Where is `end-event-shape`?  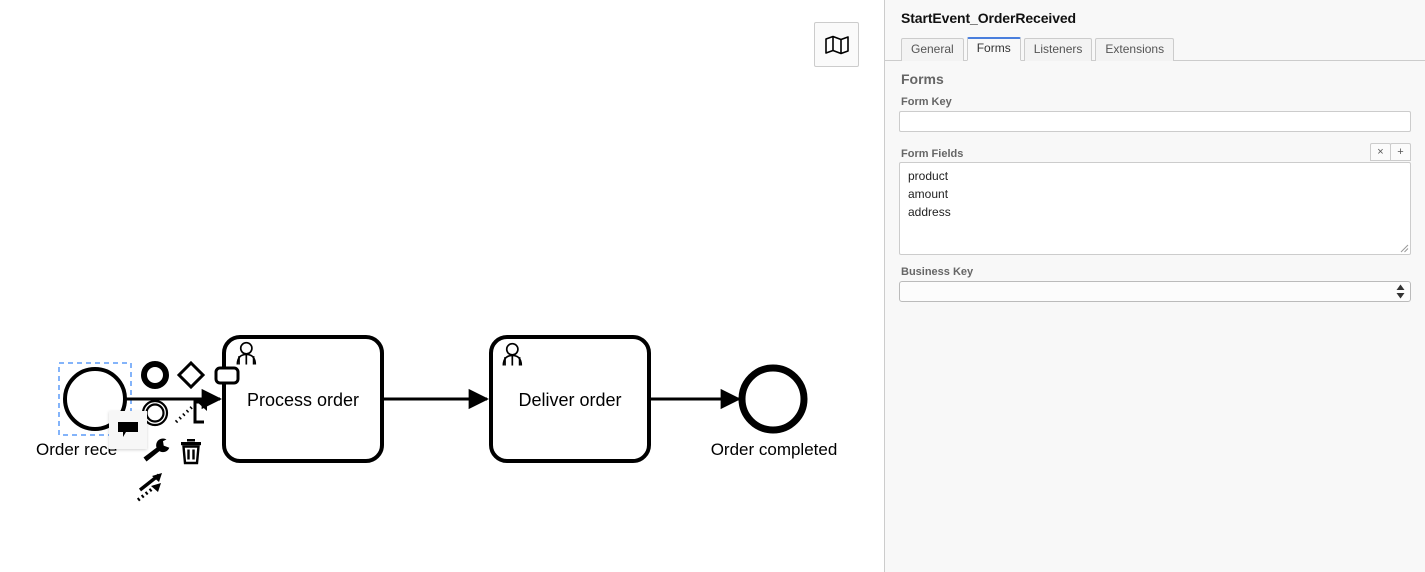 end-event-shape is located at coordinates (773, 399).